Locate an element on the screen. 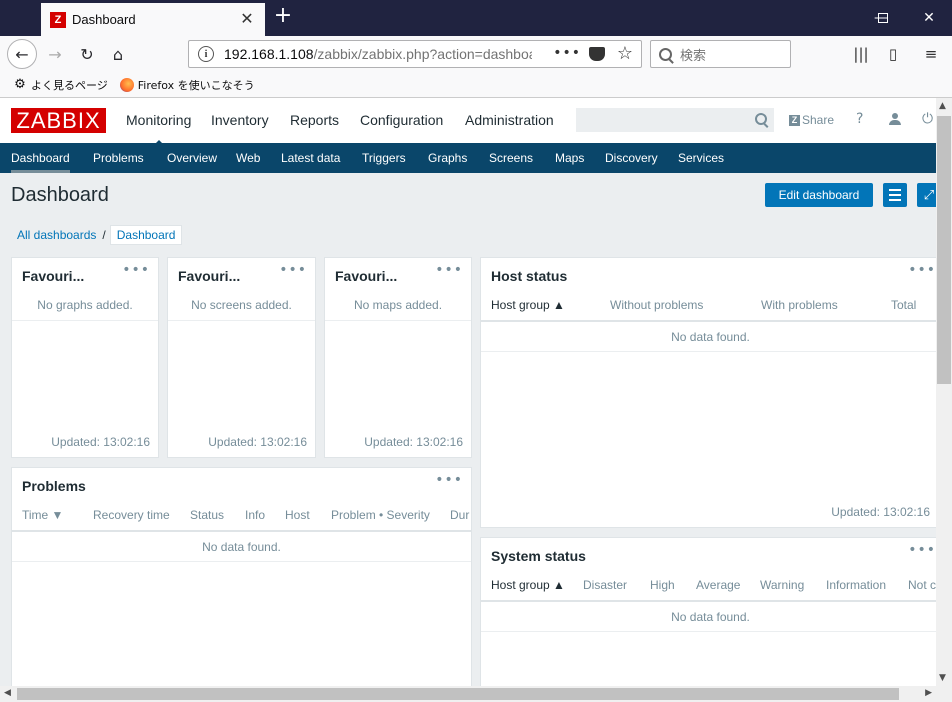  browser-search-input: 検索 is located at coordinates (720, 54).